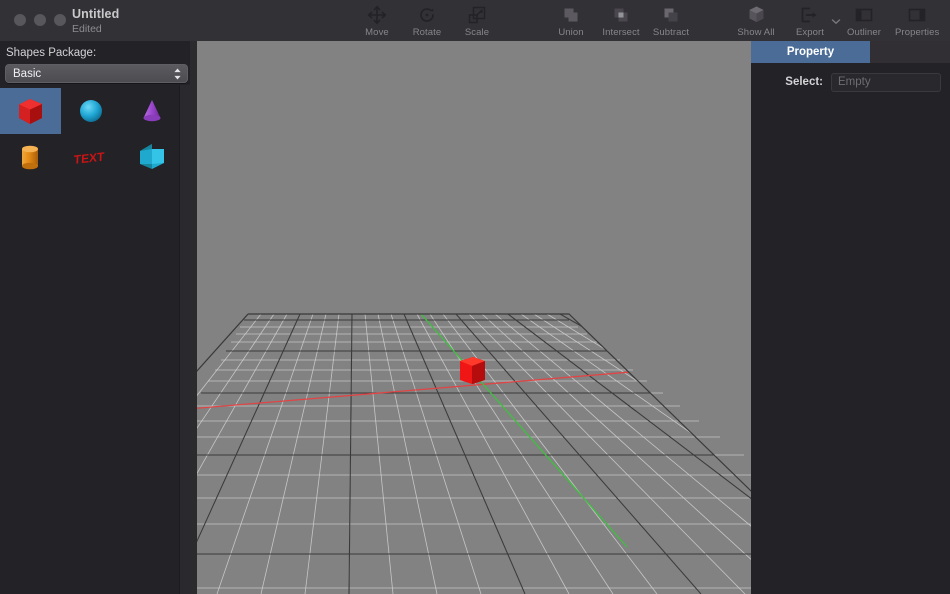  I want to click on select-property-row: Select: Empty, so click(850, 82).